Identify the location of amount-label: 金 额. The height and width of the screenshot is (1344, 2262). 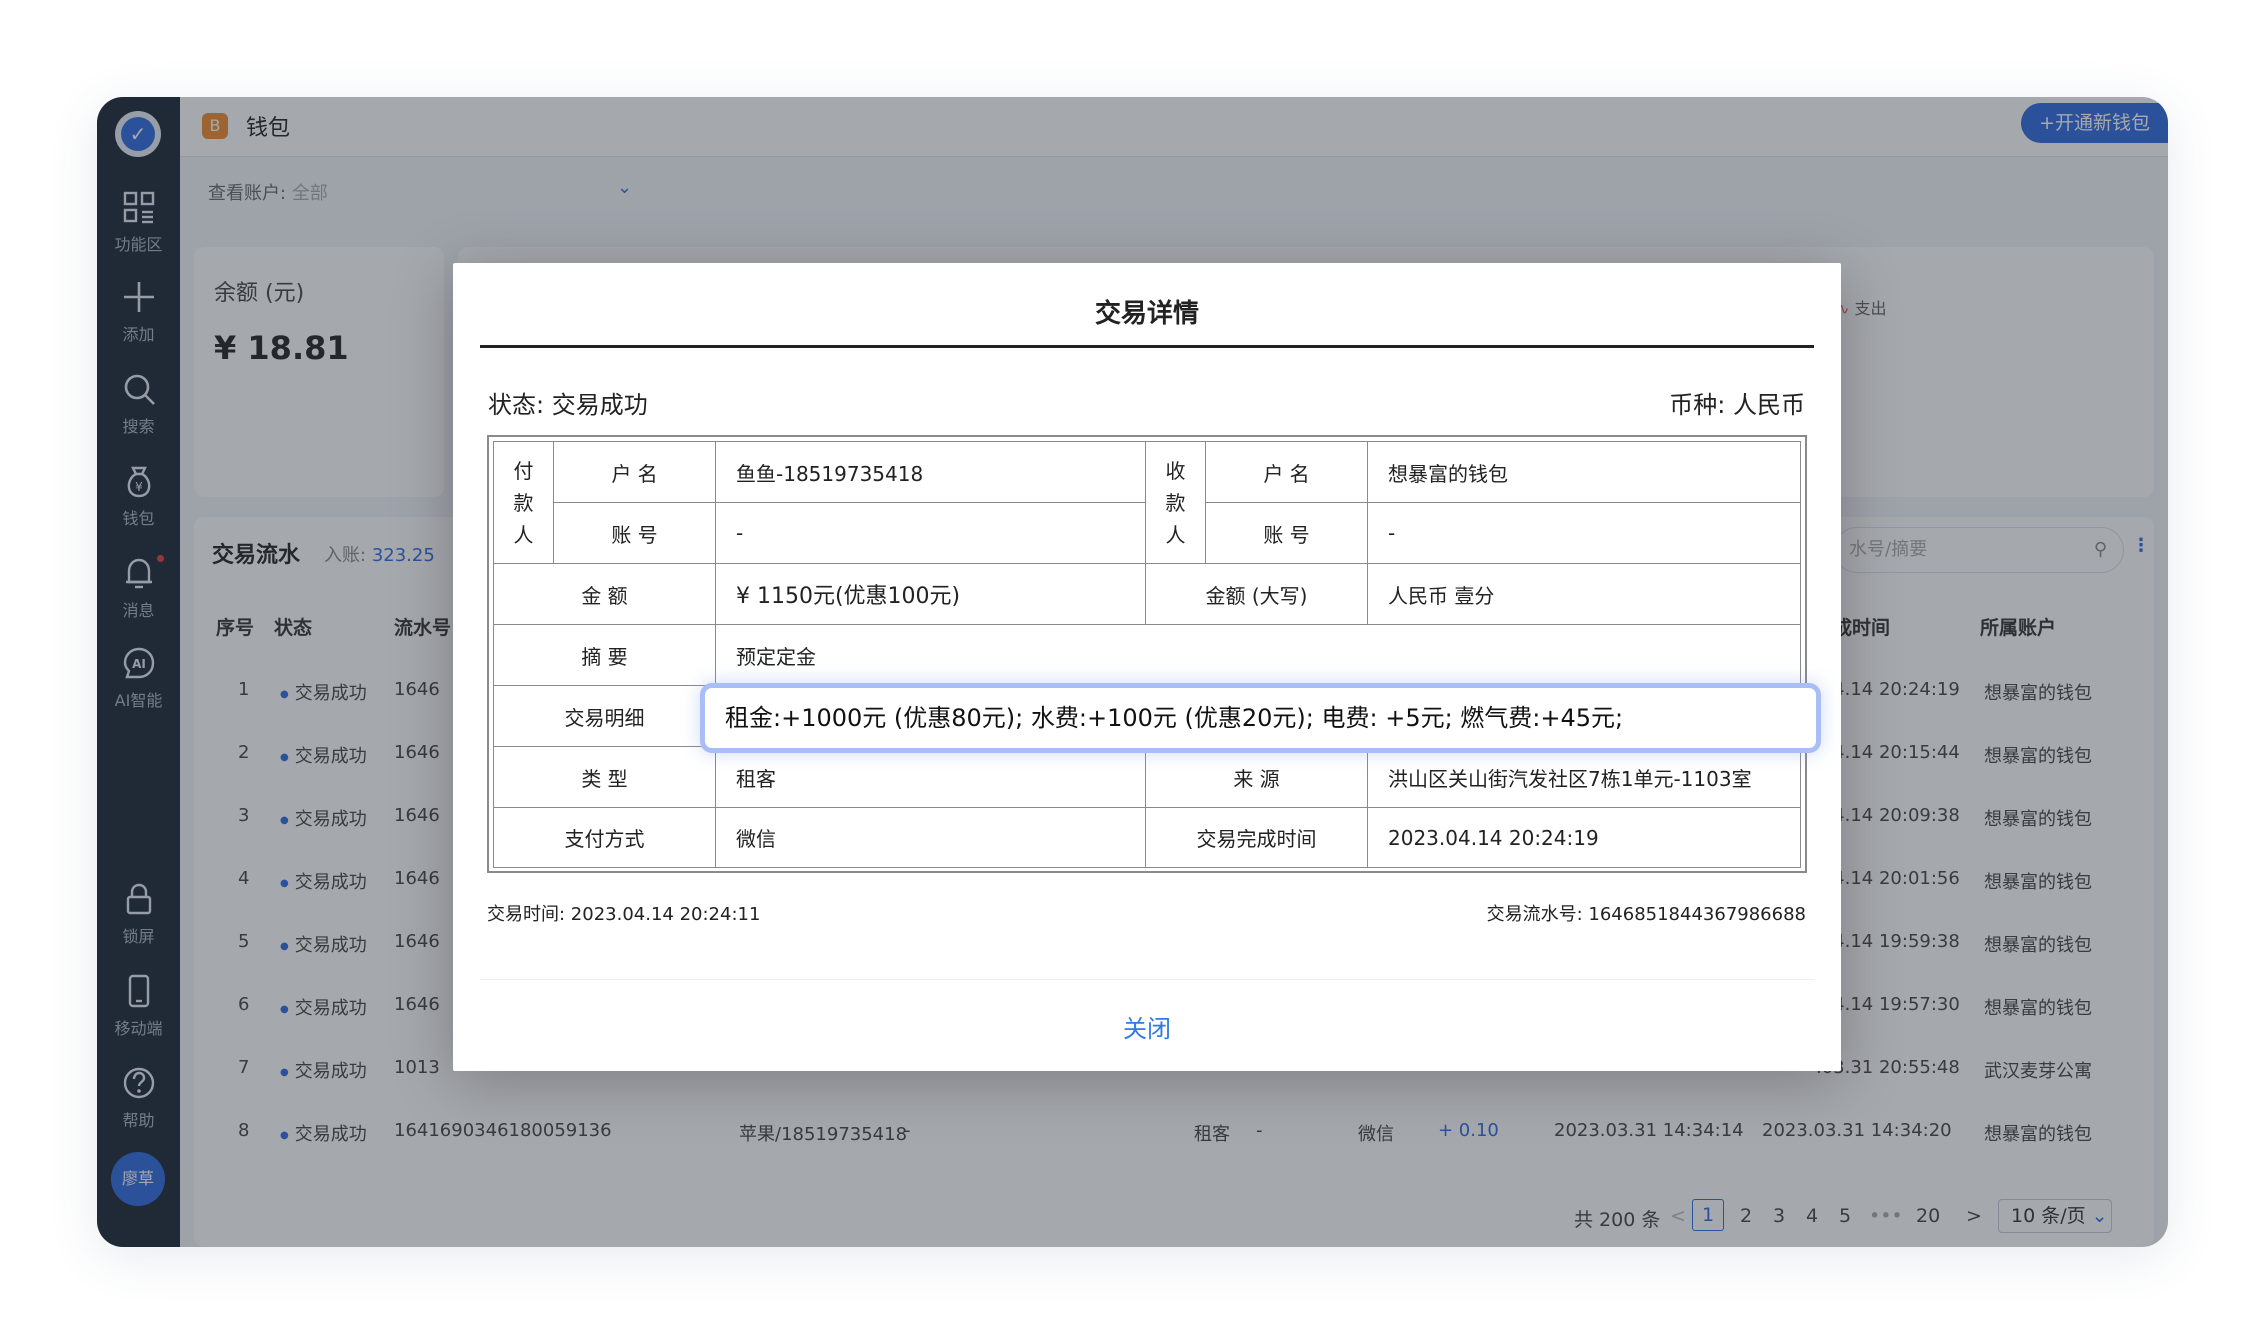
(604, 594).